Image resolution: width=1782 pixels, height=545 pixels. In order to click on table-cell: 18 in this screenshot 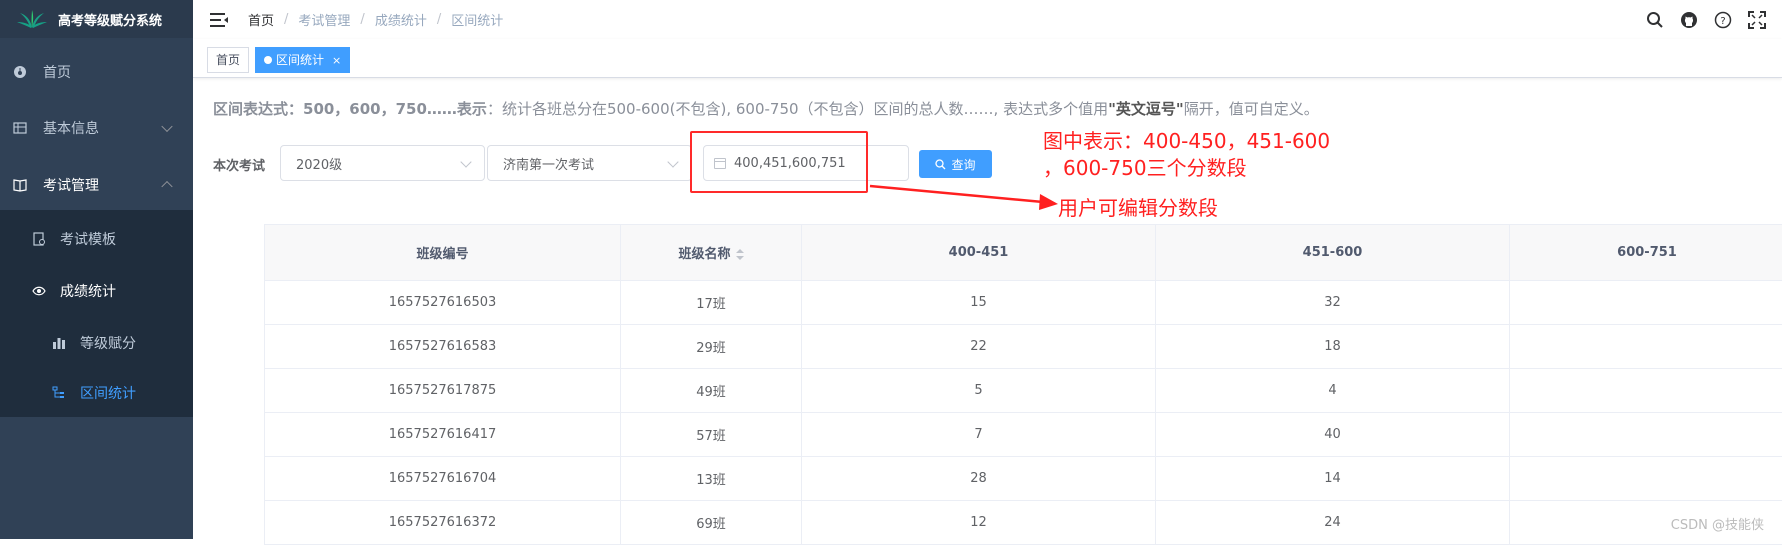, I will do `click(1333, 347)`.